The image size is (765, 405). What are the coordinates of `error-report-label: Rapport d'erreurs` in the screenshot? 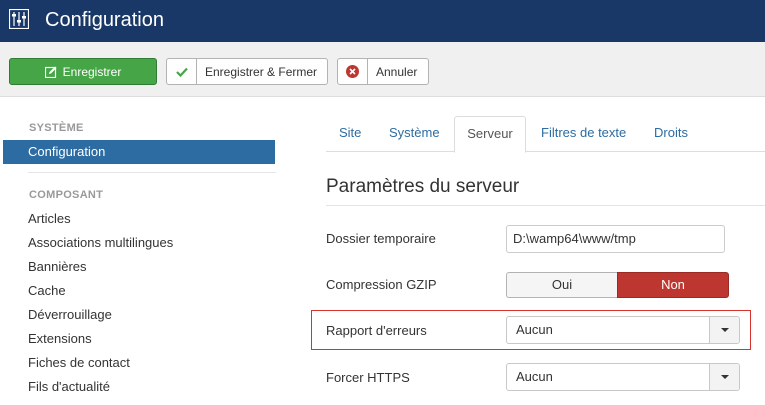 It's located at (376, 330).